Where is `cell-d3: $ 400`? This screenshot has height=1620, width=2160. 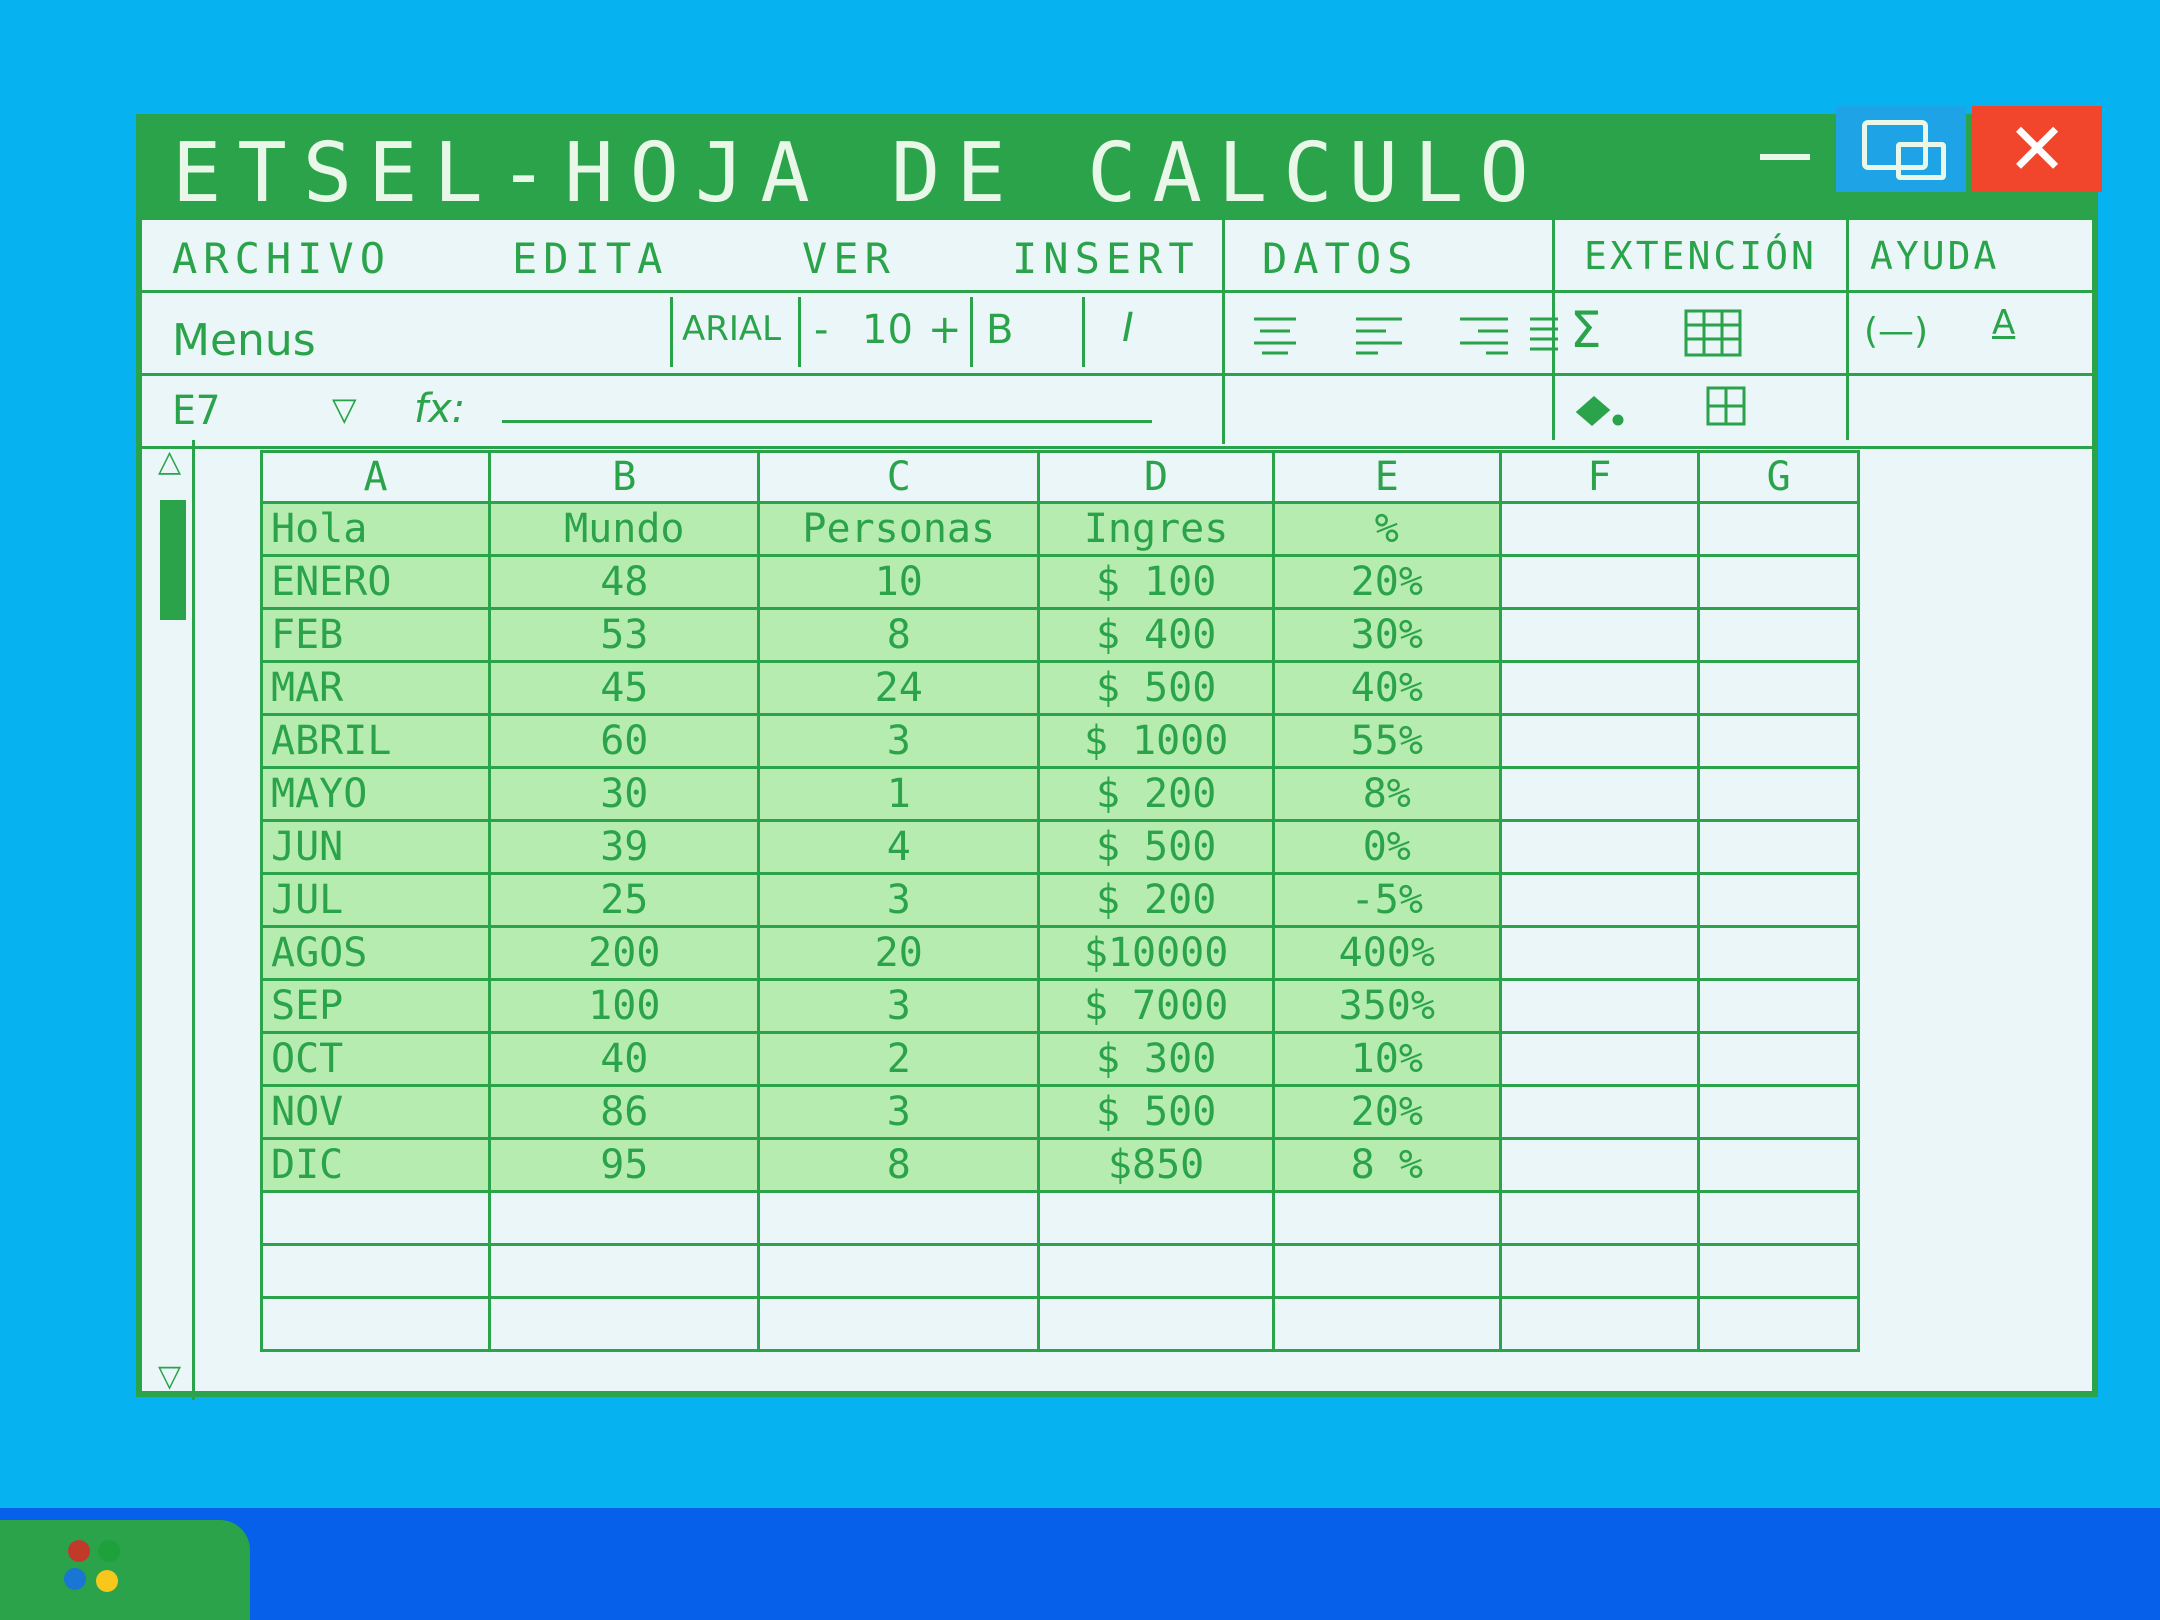
cell-d3: $ 400 is located at coordinates (1156, 635).